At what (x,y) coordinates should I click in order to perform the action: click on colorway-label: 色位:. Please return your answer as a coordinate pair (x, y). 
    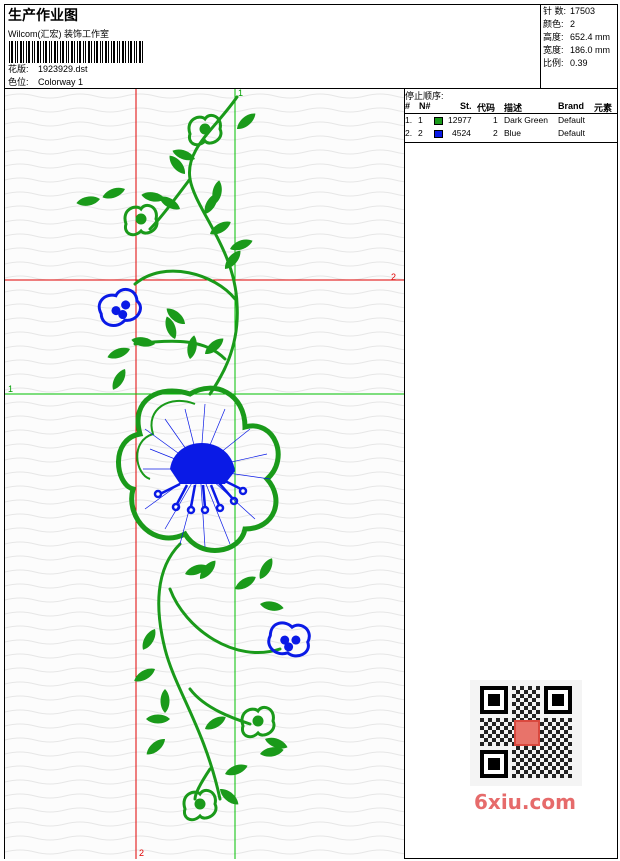
    Looking at the image, I should click on (18, 82).